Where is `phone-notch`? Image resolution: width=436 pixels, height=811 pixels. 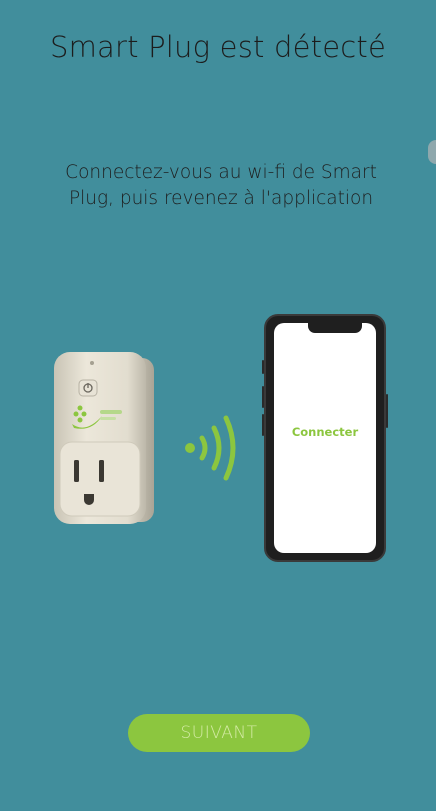
phone-notch is located at coordinates (335, 328).